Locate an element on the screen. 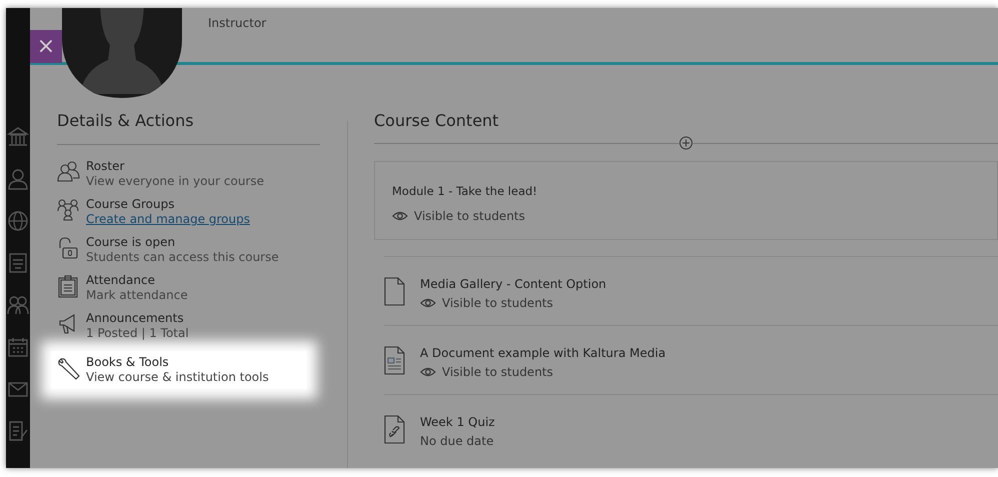 This screenshot has width=998, height=477. item-title: Course Groups is located at coordinates (131, 204).